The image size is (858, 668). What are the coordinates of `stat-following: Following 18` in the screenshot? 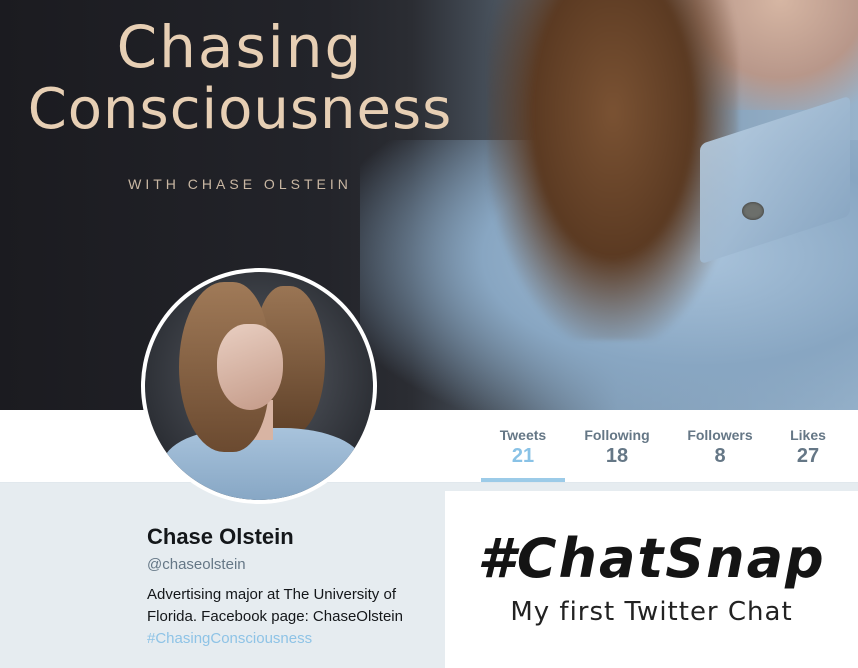 It's located at (617, 446).